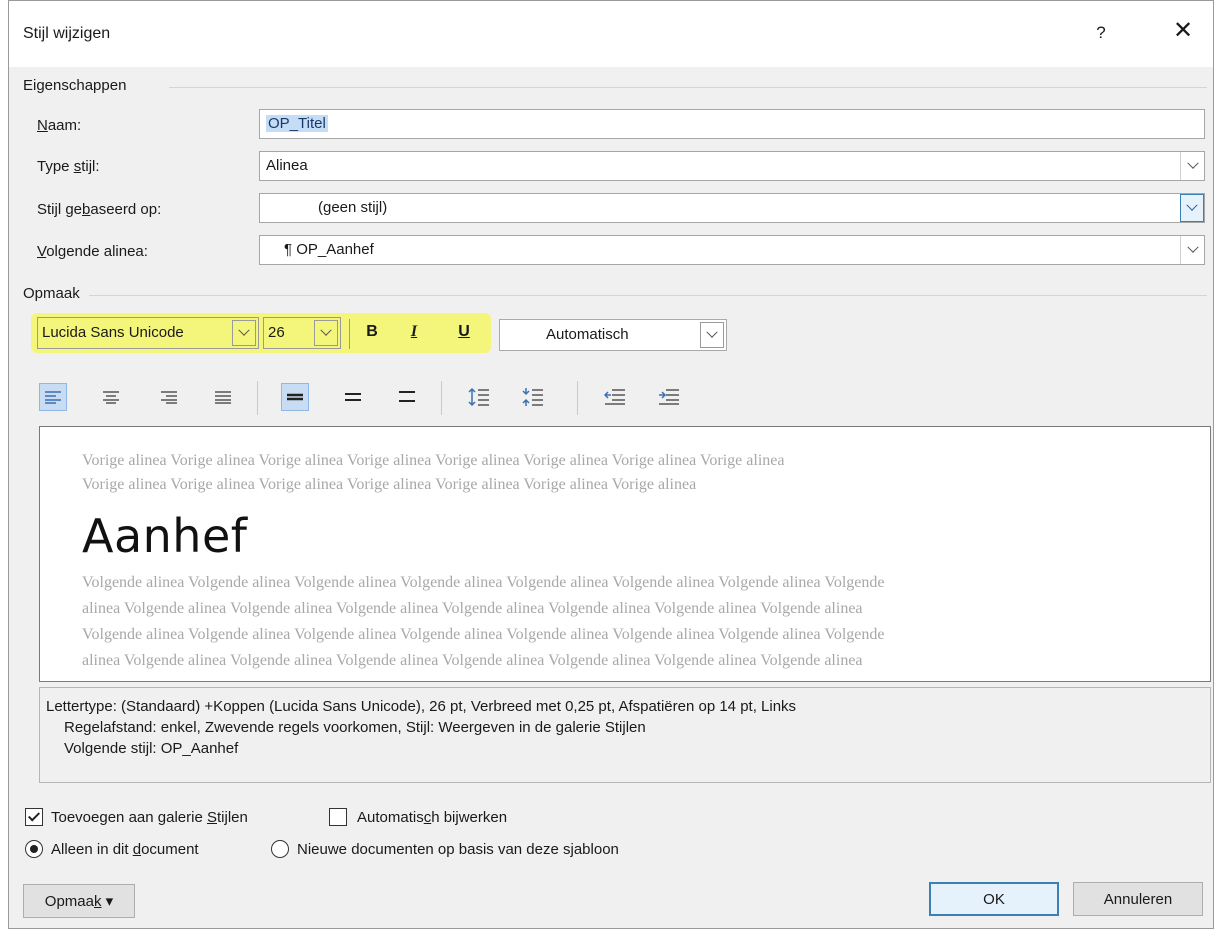 The width and height of the screenshot is (1218, 931). What do you see at coordinates (533, 397) in the screenshot?
I see `decrease-paragraph-spacing-icon` at bounding box center [533, 397].